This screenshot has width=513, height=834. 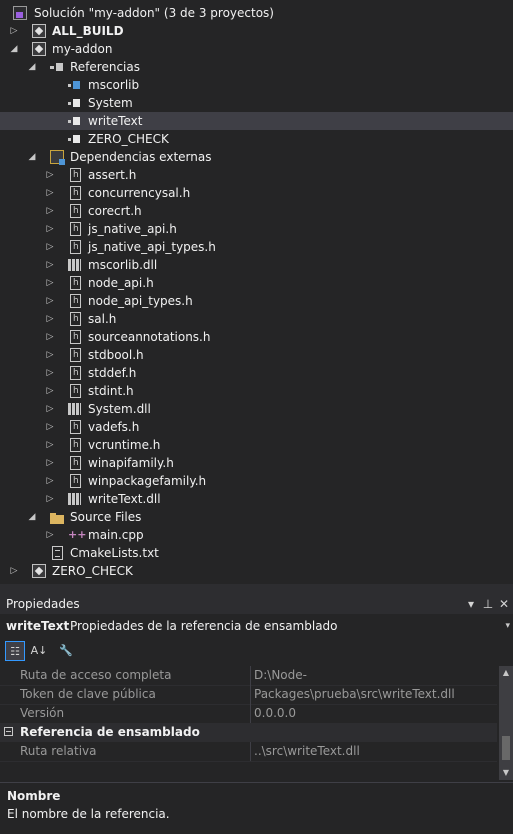 What do you see at coordinates (256, 445) in the screenshot?
I see `tree-row-vcruntime-h: ▷ vcruntime.h` at bounding box center [256, 445].